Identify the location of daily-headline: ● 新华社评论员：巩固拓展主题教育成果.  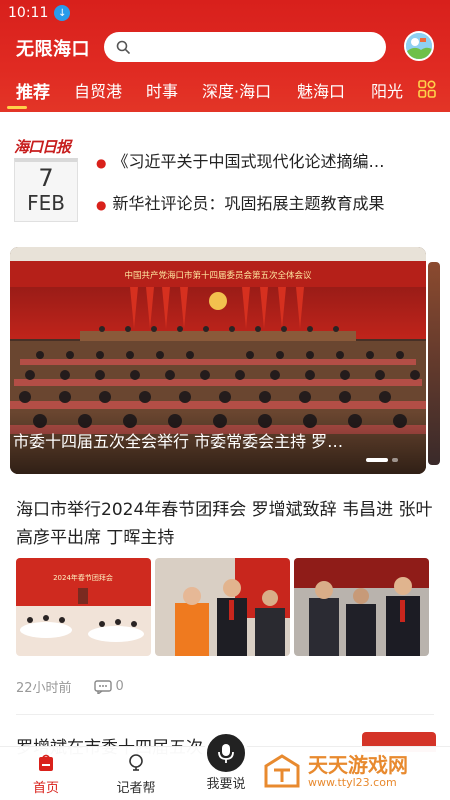
(266, 202).